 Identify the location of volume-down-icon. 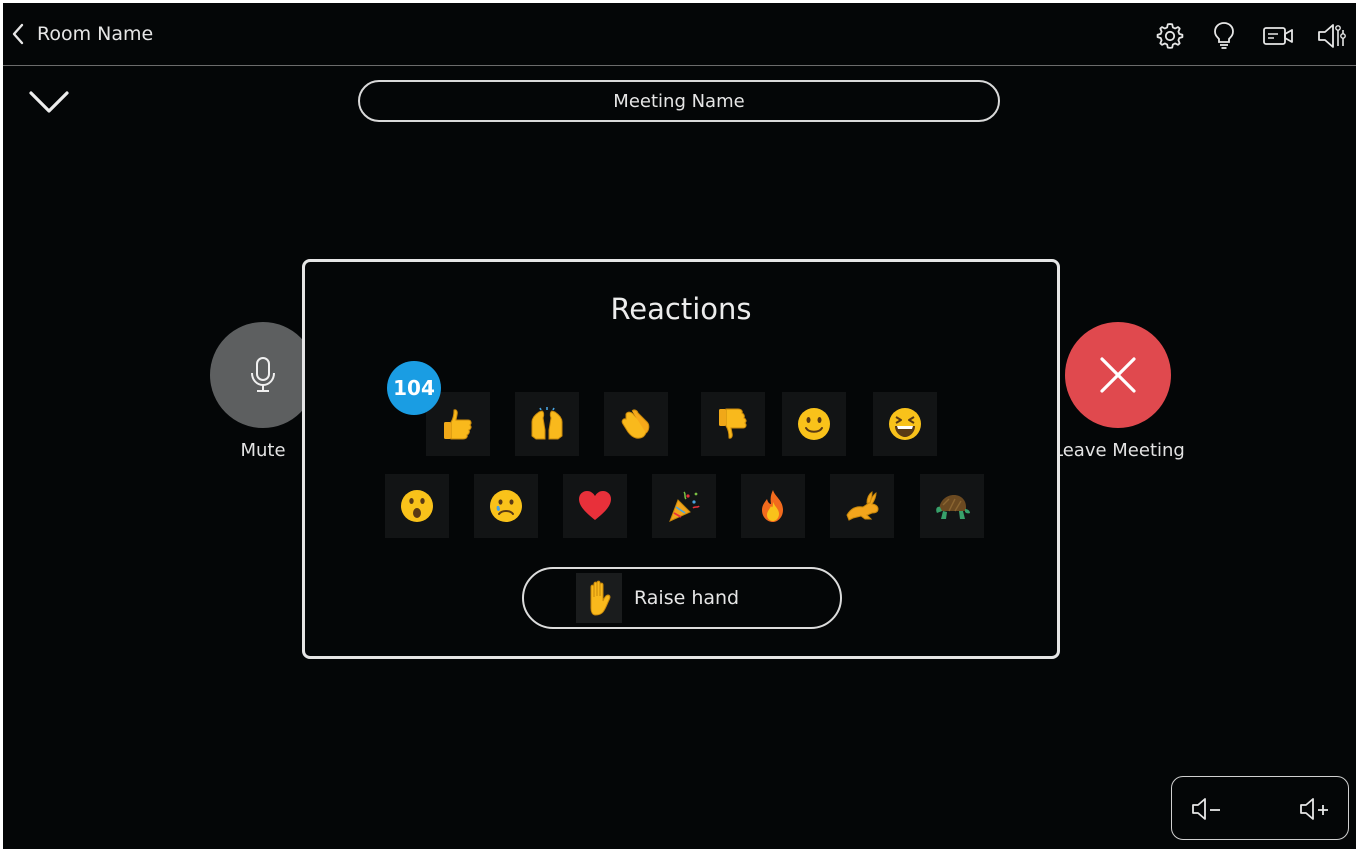
(1206, 809).